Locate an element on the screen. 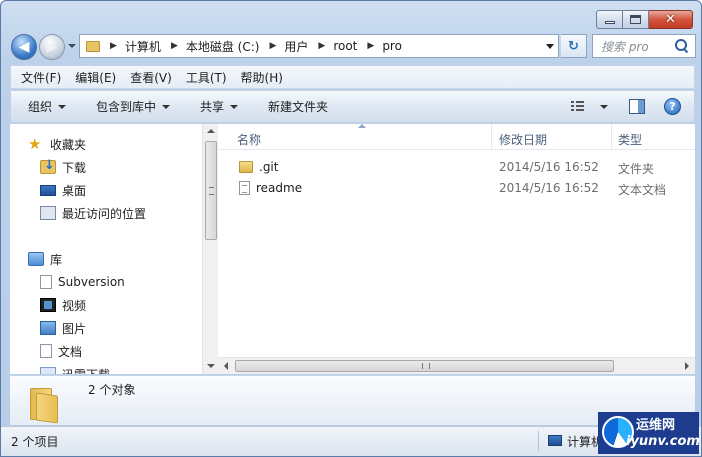 The image size is (702, 457). file-row: .git 2014/5/16 16:52 文件夹 is located at coordinates (456, 167).